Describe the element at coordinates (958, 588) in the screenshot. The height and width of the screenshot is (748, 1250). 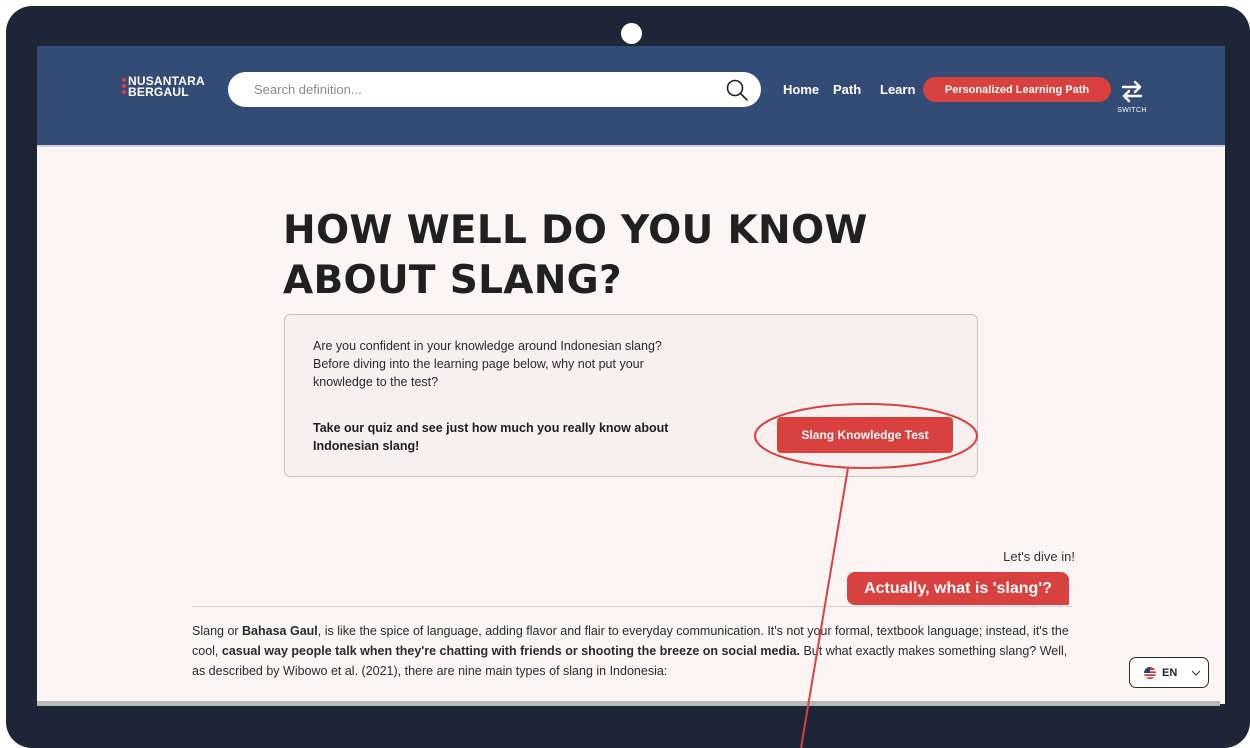
I see `what-is-slang-badge: Actually, what is 'slang'?` at that location.